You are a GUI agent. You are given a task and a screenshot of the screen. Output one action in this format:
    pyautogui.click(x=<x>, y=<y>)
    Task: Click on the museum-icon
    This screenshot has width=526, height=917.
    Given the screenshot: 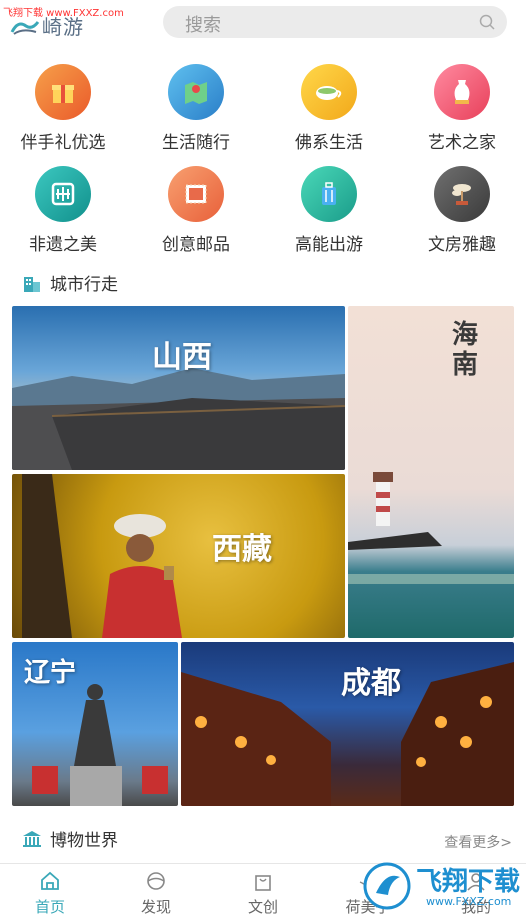 What is the action you would take?
    pyautogui.click(x=32, y=838)
    